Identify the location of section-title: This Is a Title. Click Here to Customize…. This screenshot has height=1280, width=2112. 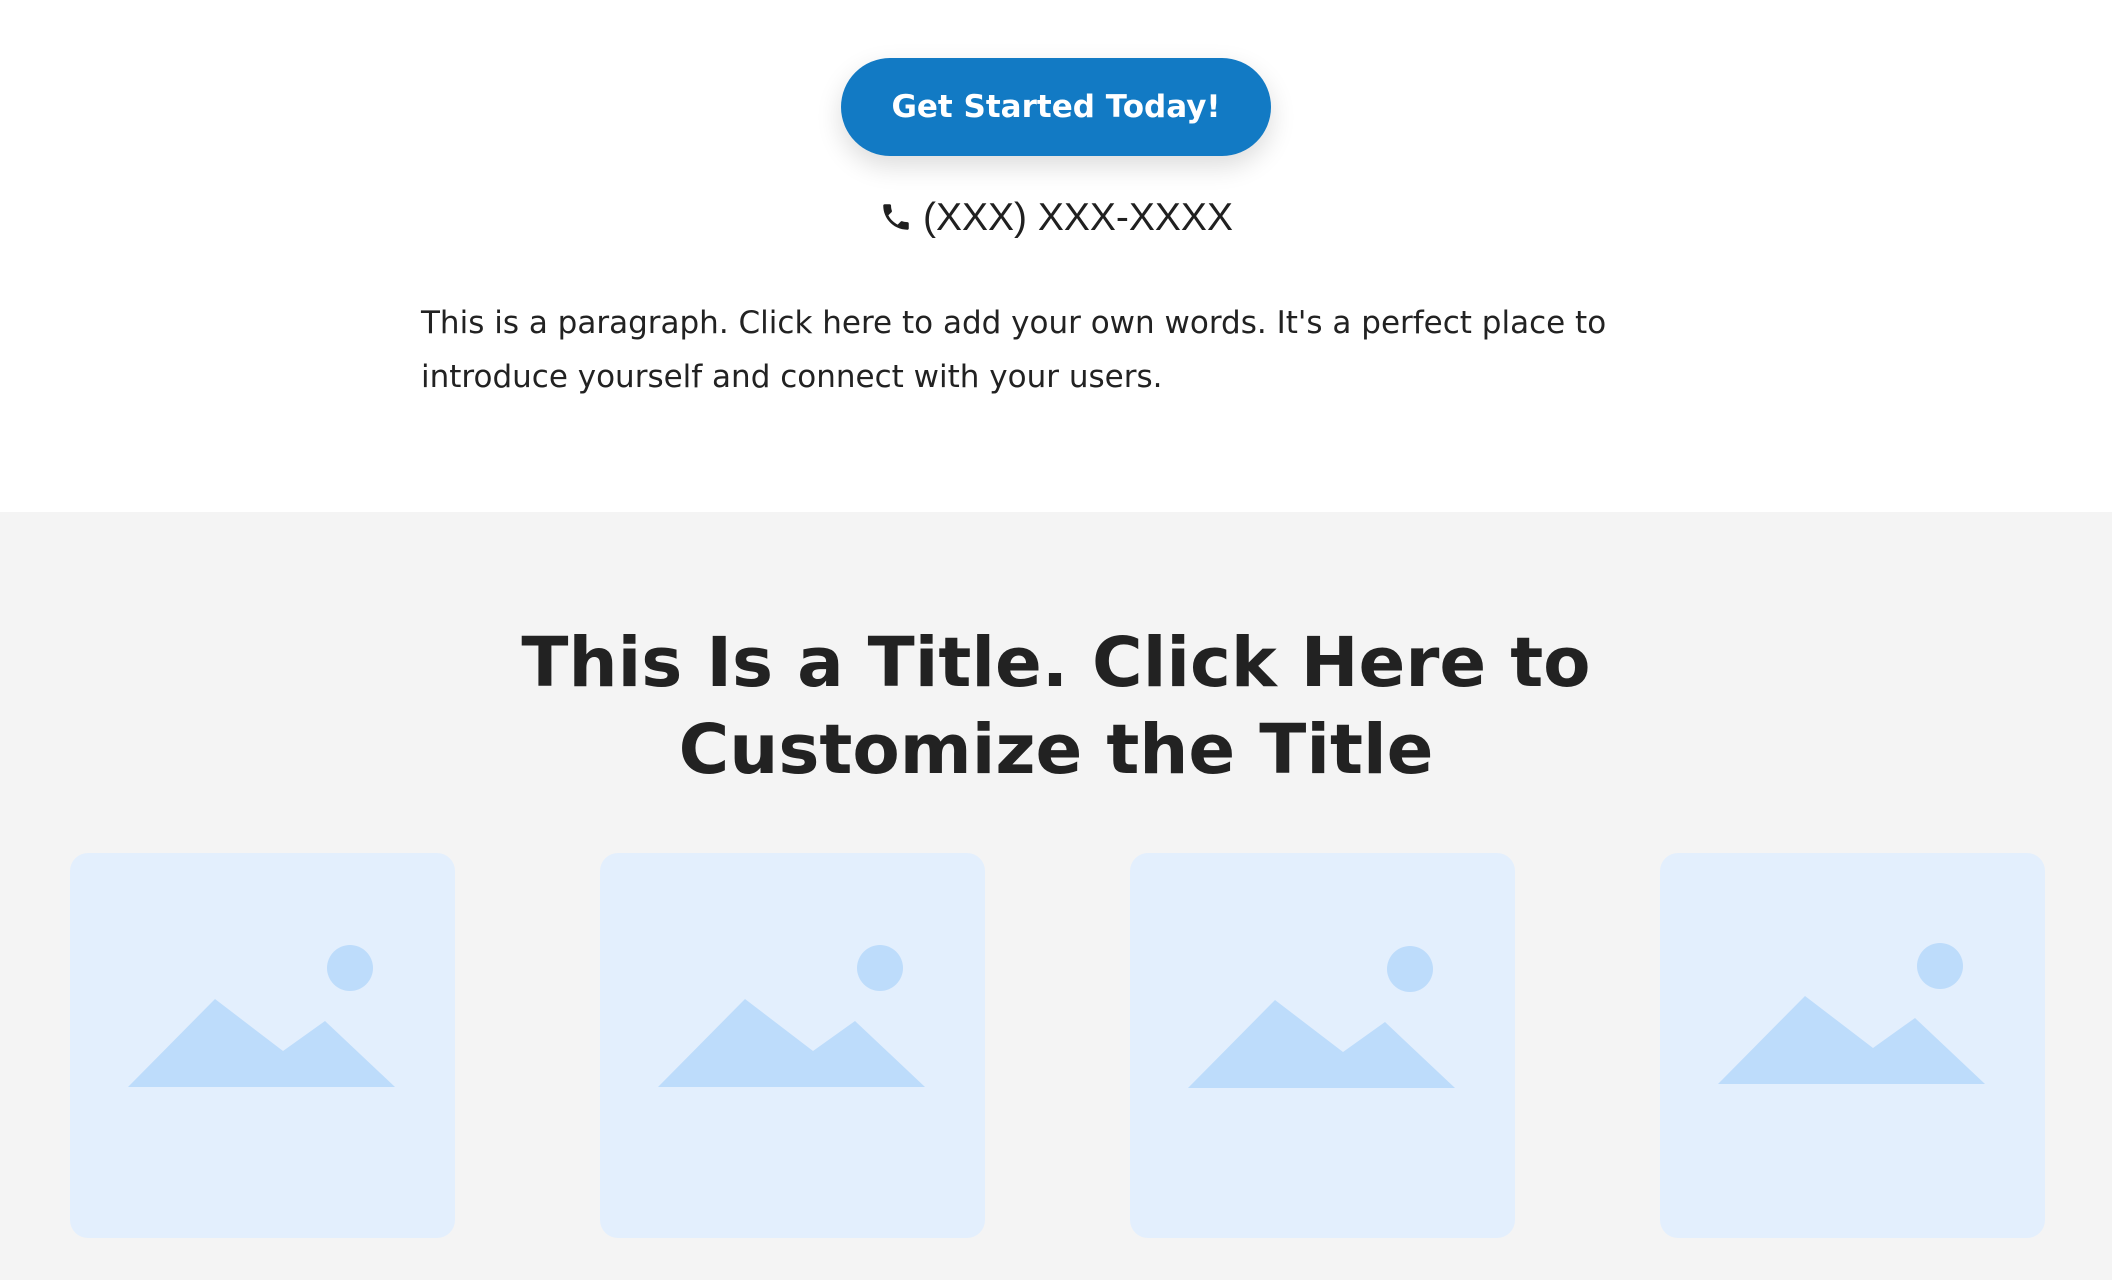
(1056, 707).